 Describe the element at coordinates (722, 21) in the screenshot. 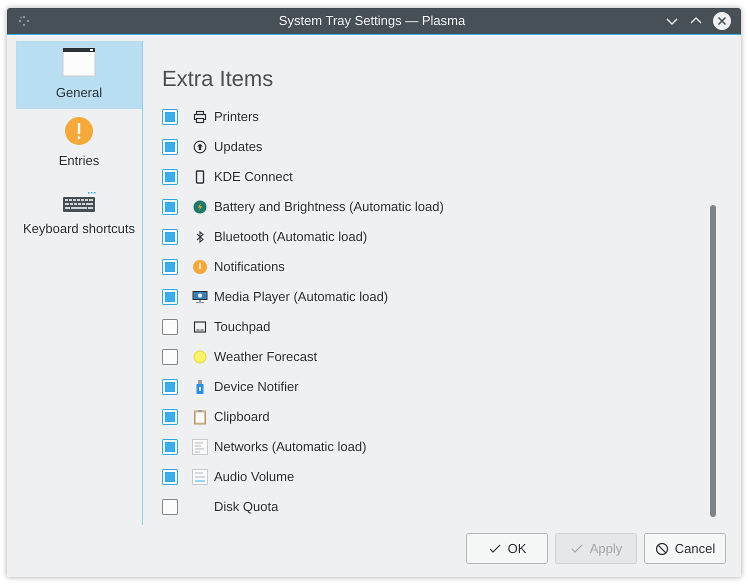

I see `close-icon` at that location.